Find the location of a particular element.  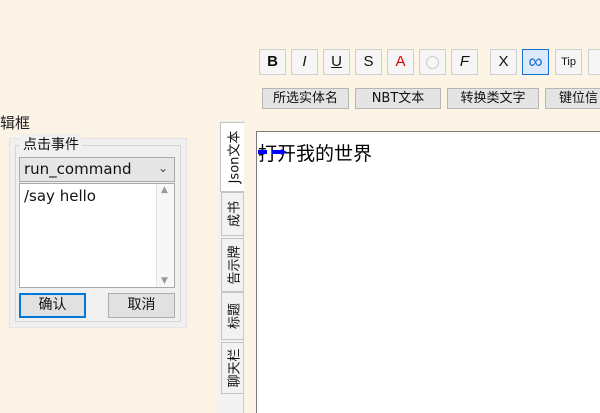

tab-selected-entity: 所选实体名 is located at coordinates (305, 98).